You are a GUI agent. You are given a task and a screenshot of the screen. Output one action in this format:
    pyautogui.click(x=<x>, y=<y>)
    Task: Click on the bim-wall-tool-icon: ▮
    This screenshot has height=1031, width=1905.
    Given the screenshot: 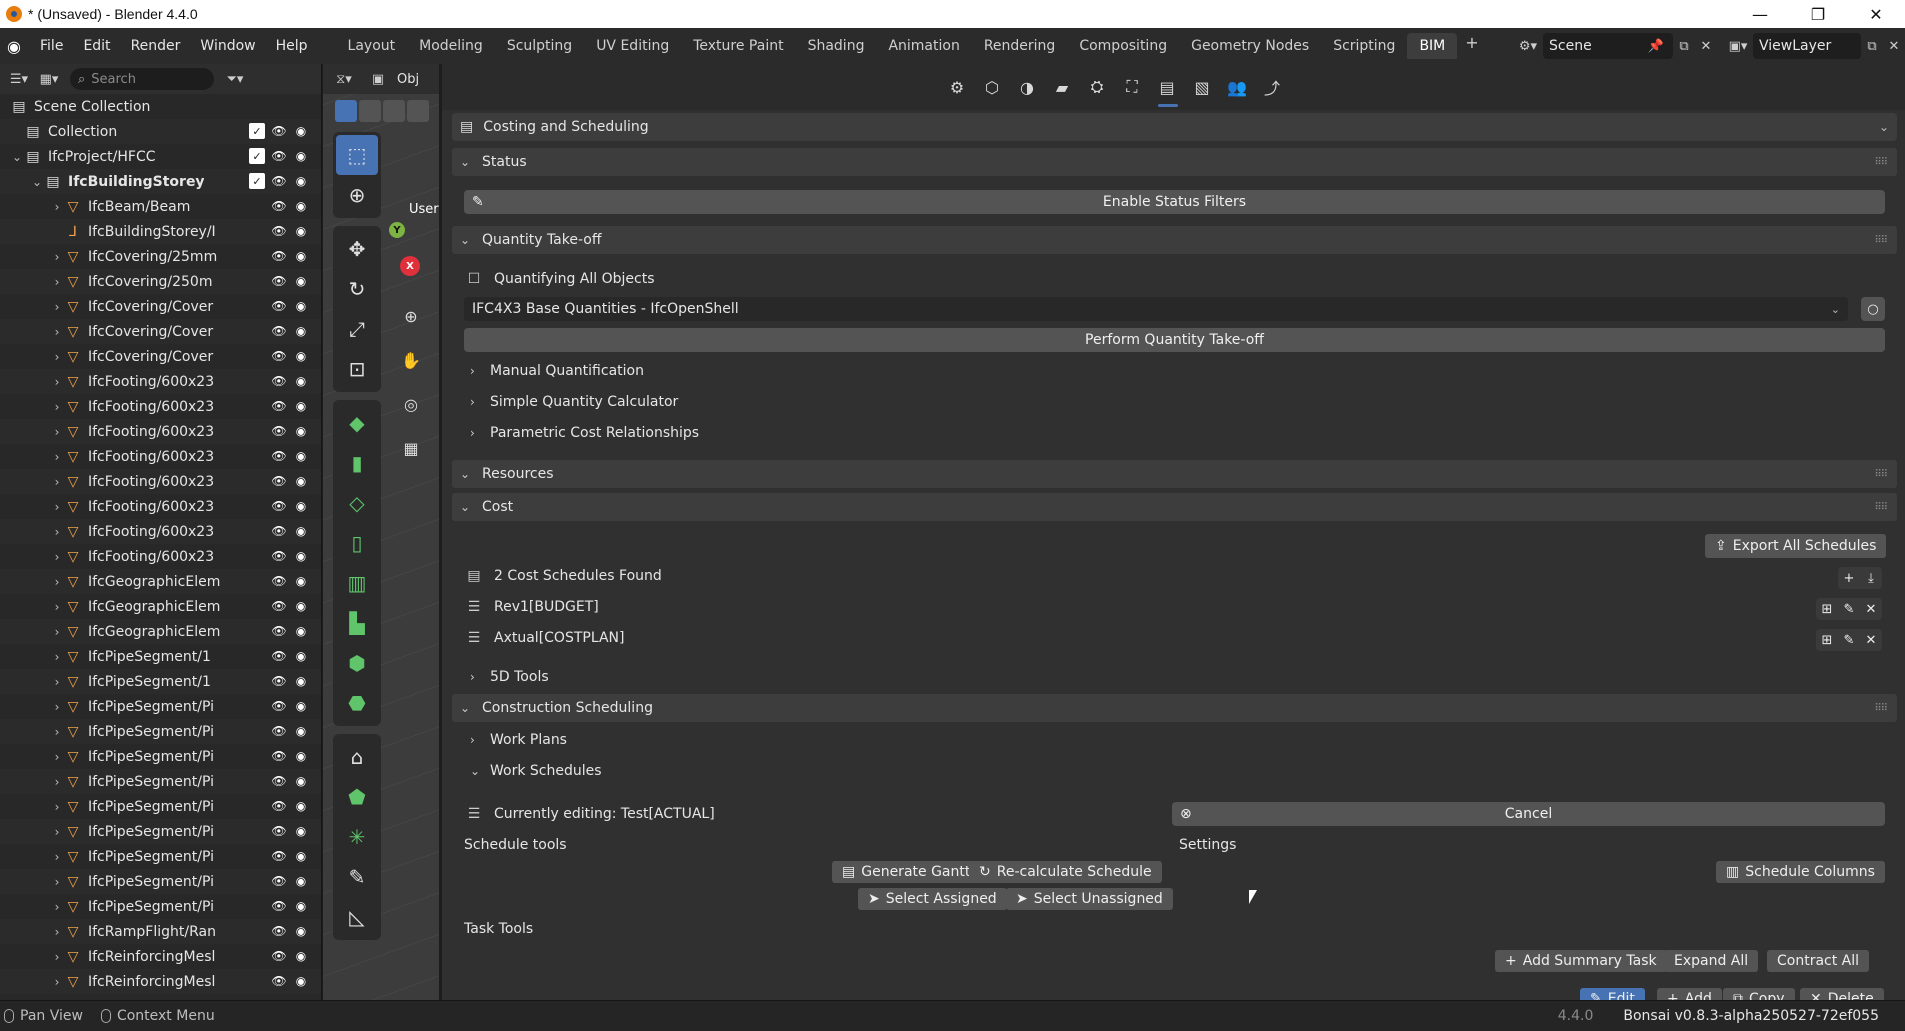 What is the action you would take?
    pyautogui.click(x=357, y=463)
    